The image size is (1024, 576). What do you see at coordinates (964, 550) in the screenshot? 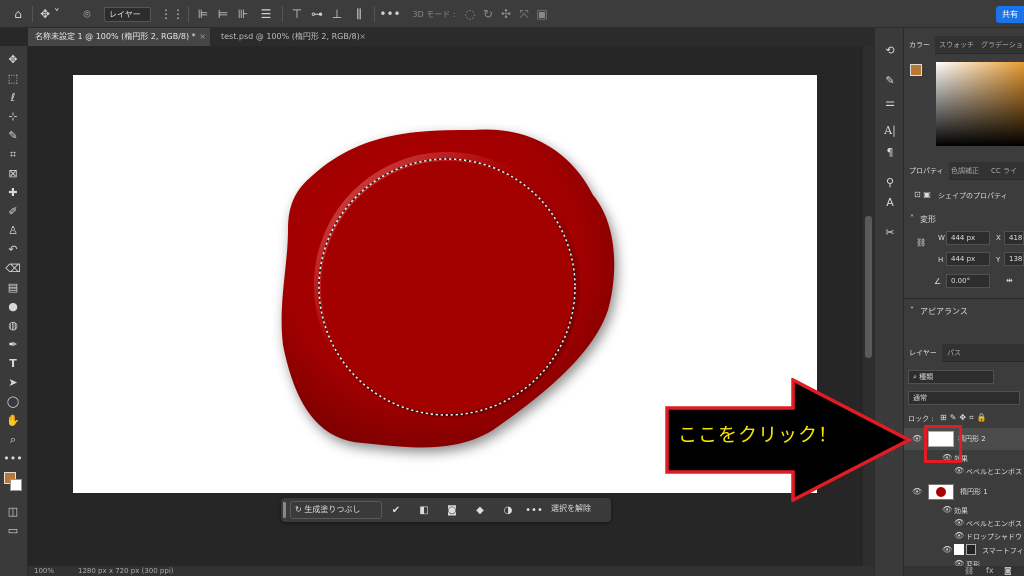
I see `layer-row-smart-filter: 👁 スマートフィル` at bounding box center [964, 550].